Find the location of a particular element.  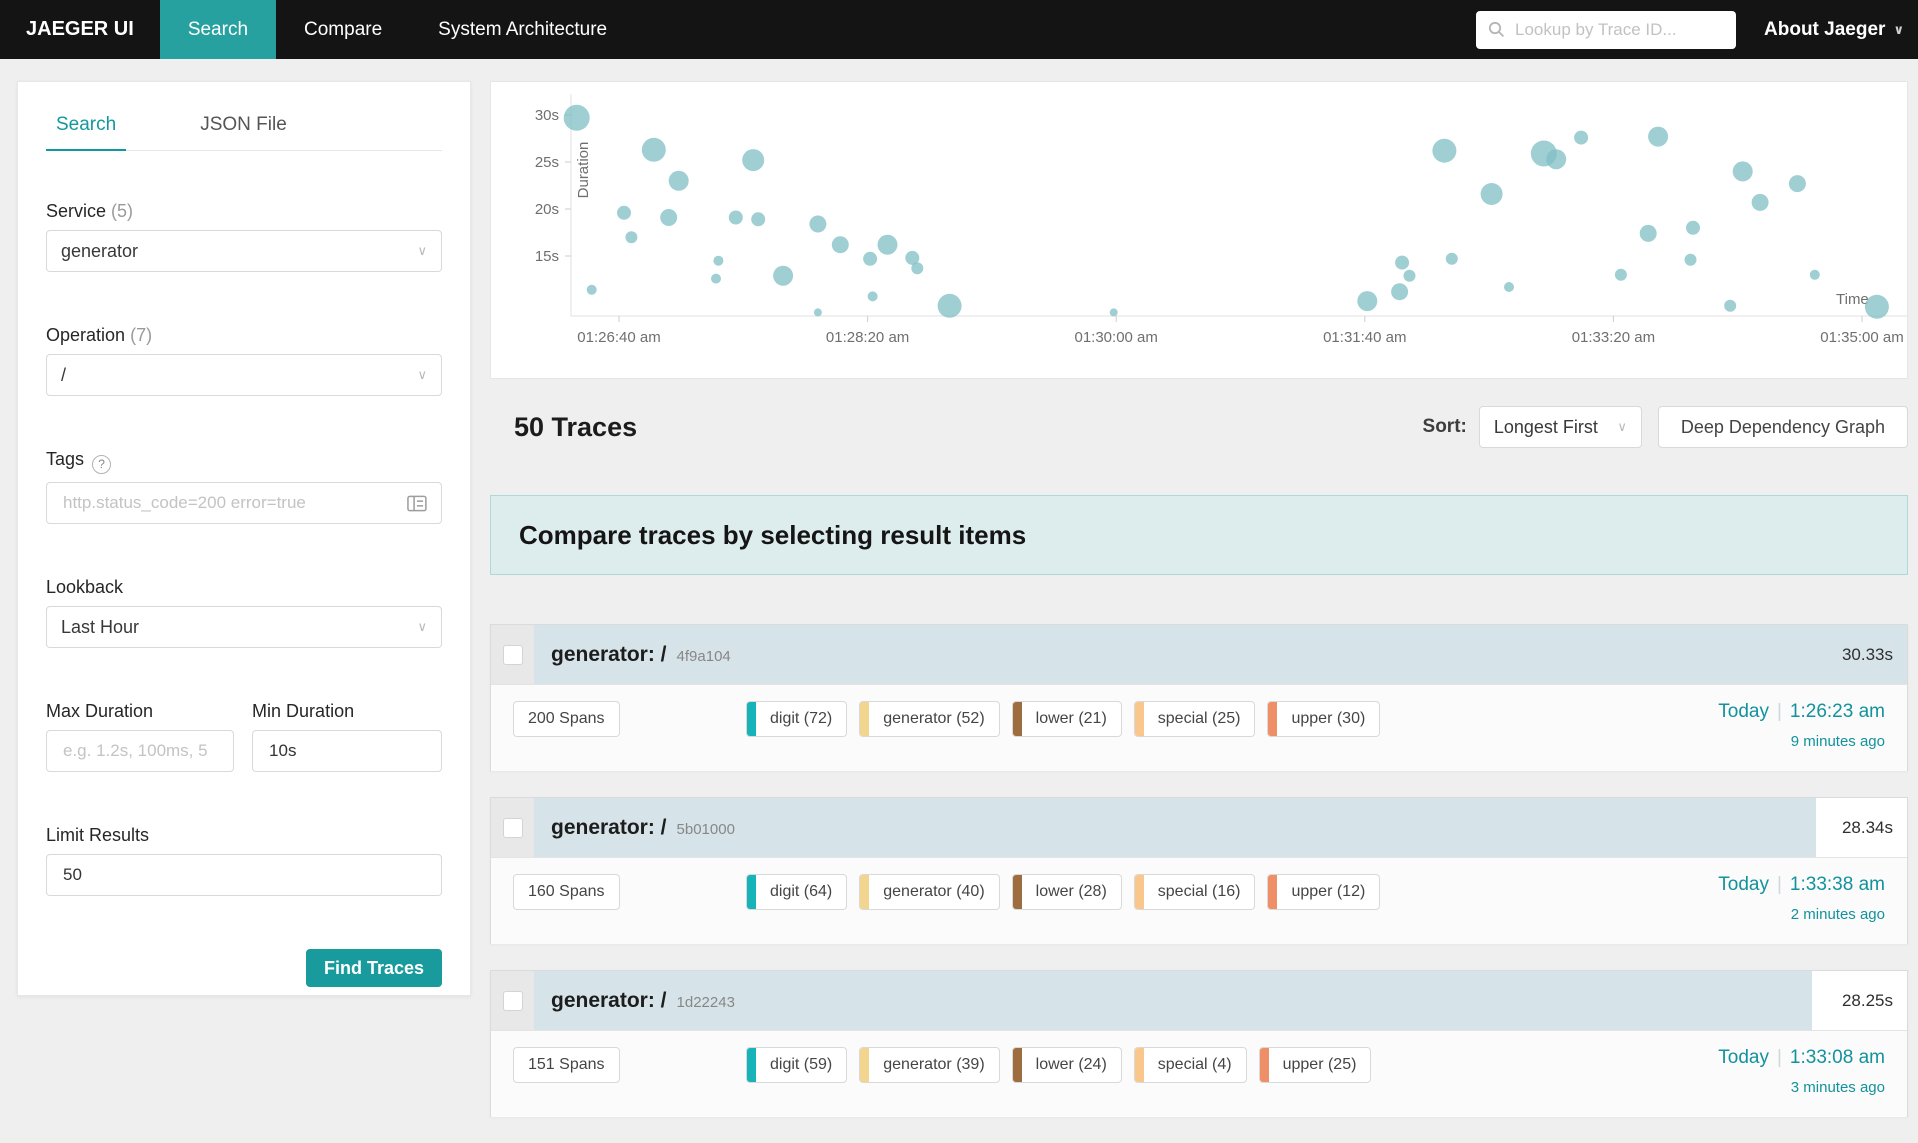

tag-pill: digit (72) is located at coordinates (797, 719).